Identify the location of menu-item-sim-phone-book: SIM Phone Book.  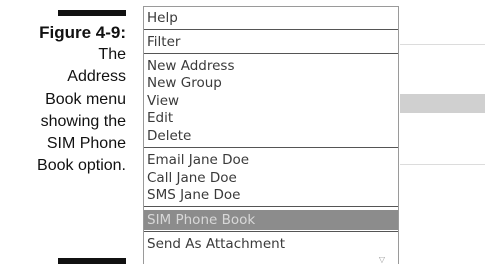
(271, 220).